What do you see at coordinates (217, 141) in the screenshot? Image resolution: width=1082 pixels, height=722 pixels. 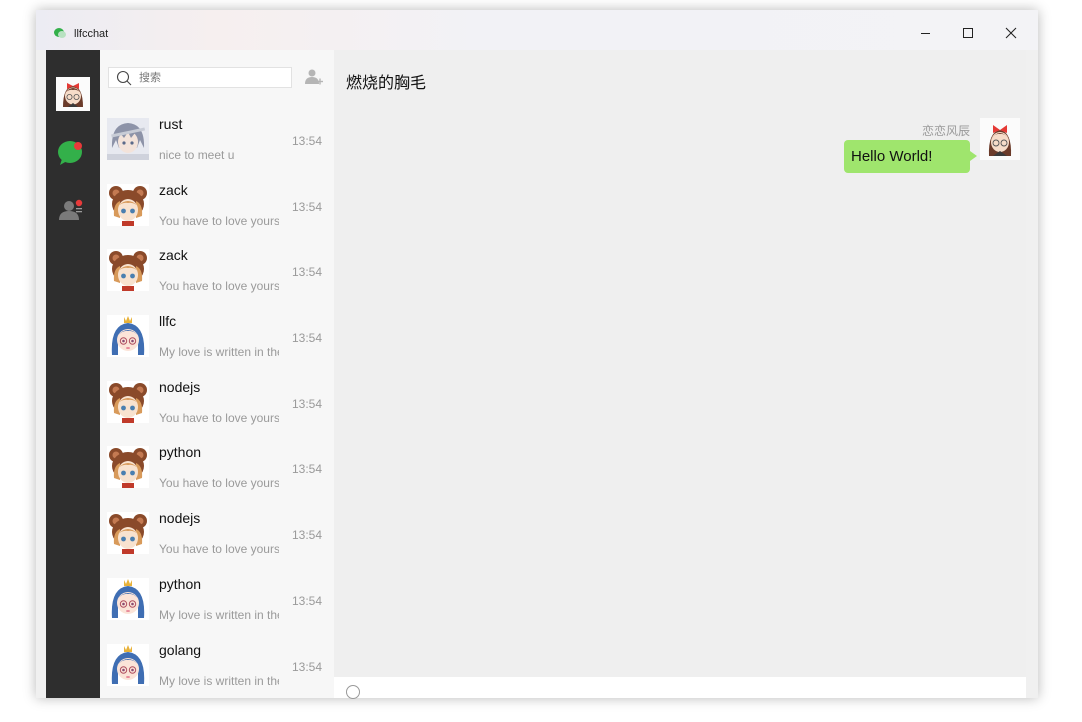 I see `chat-list-item: rust nice to meet u 13:54` at bounding box center [217, 141].